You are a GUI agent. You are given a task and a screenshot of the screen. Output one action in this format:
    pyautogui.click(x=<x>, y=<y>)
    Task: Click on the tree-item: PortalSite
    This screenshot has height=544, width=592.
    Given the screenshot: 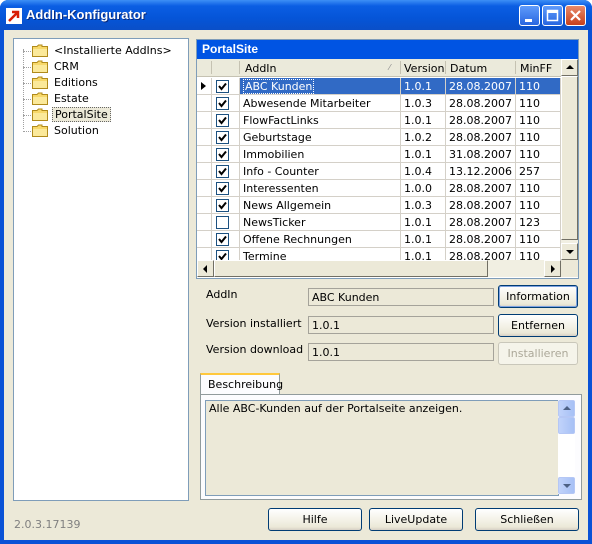 What is the action you would take?
    pyautogui.click(x=99, y=115)
    